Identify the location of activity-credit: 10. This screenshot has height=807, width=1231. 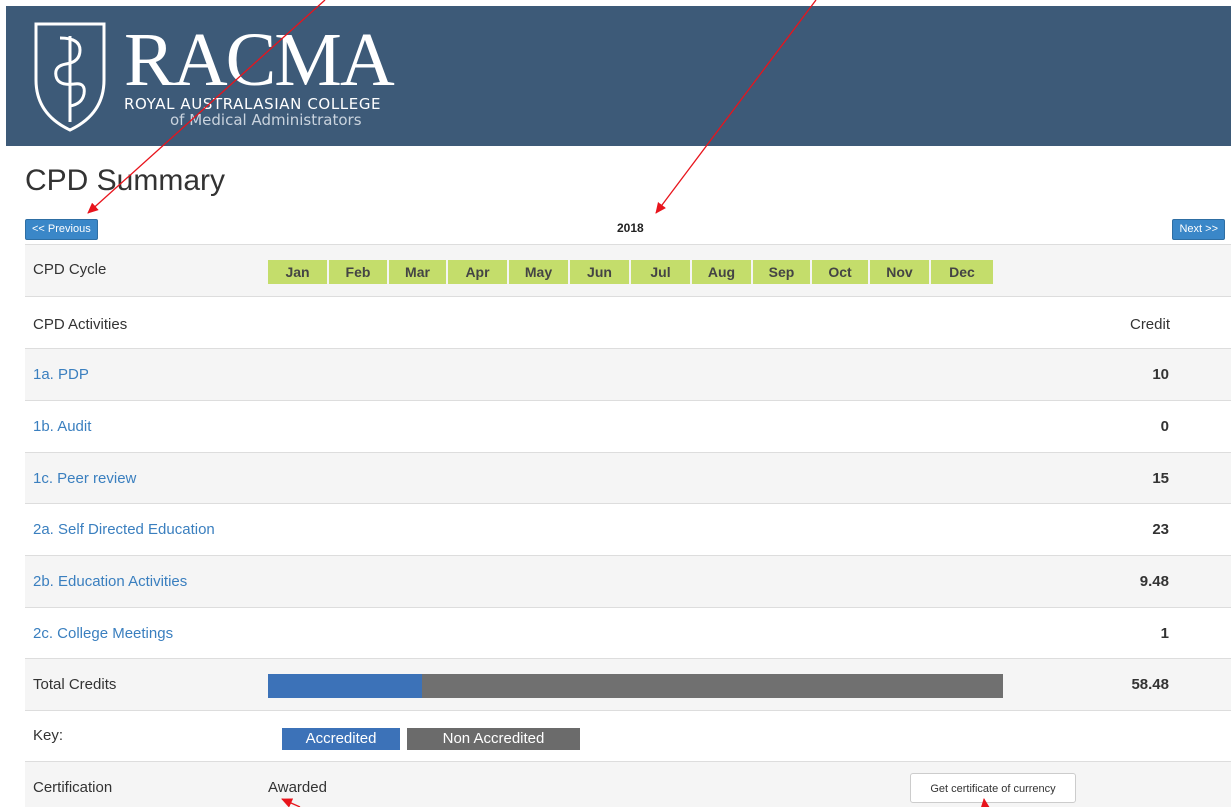
(1160, 374).